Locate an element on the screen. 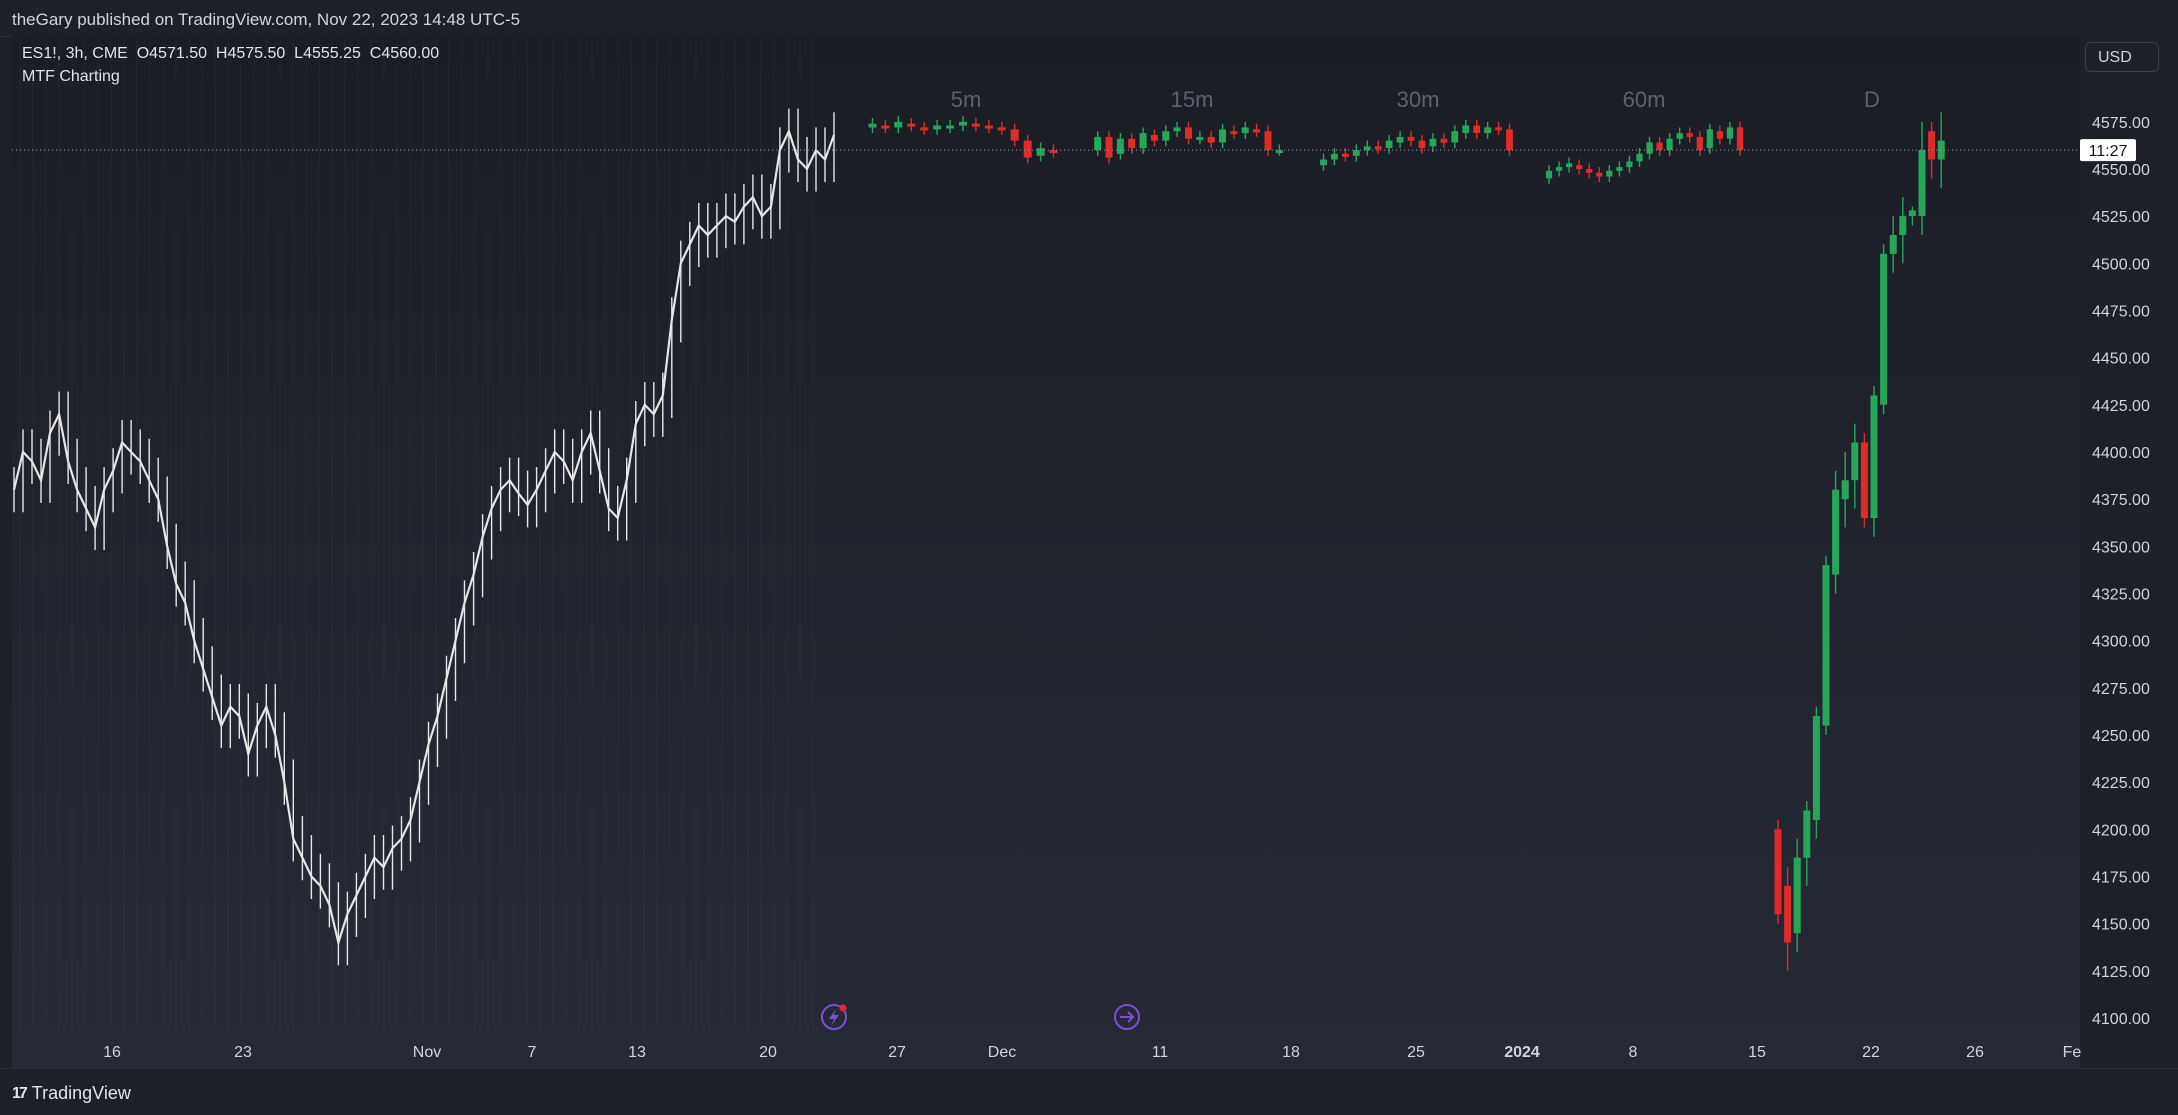 The width and height of the screenshot is (2178, 1115). price-tick-label: 4275.00 is located at coordinates (2121, 689).